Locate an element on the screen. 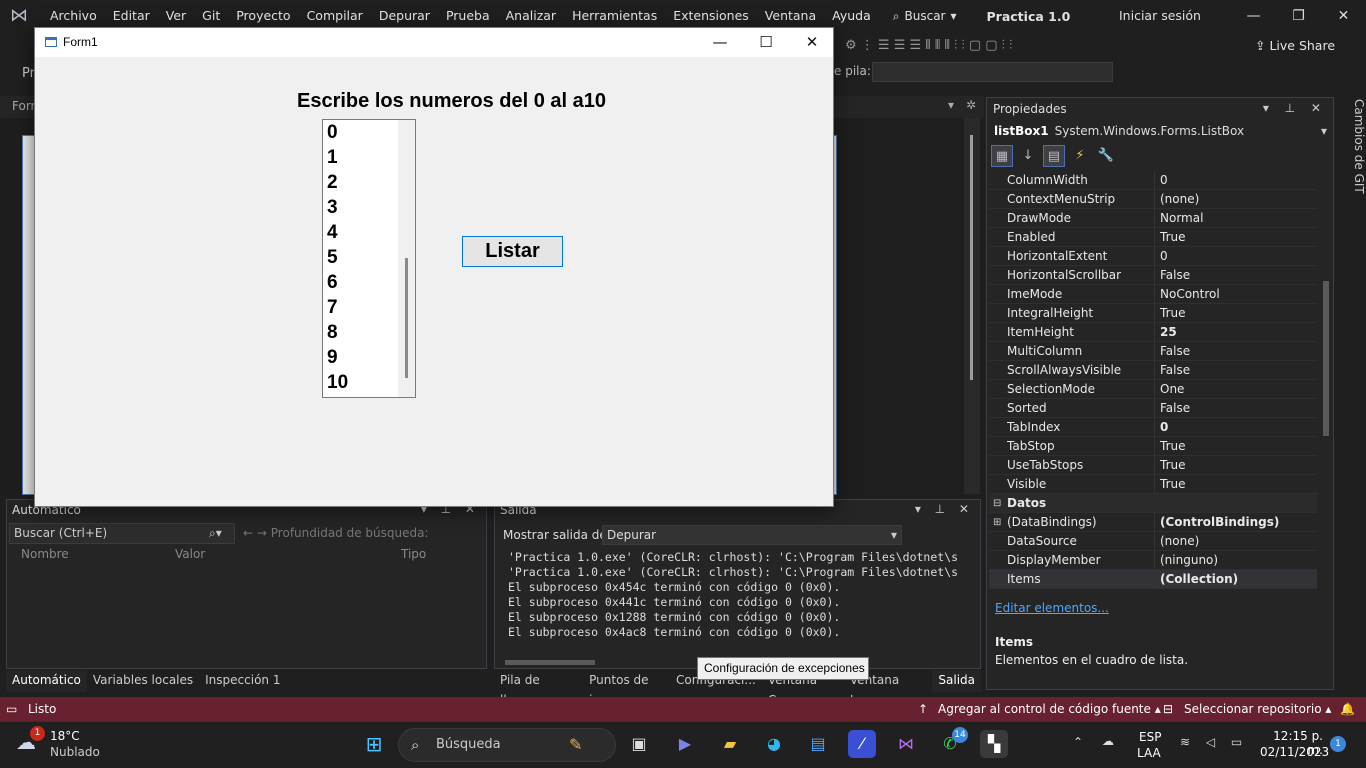 This screenshot has height=768, width=1366. panel-controls: ▾ ⊥ ✕ is located at coordinates (944, 509).